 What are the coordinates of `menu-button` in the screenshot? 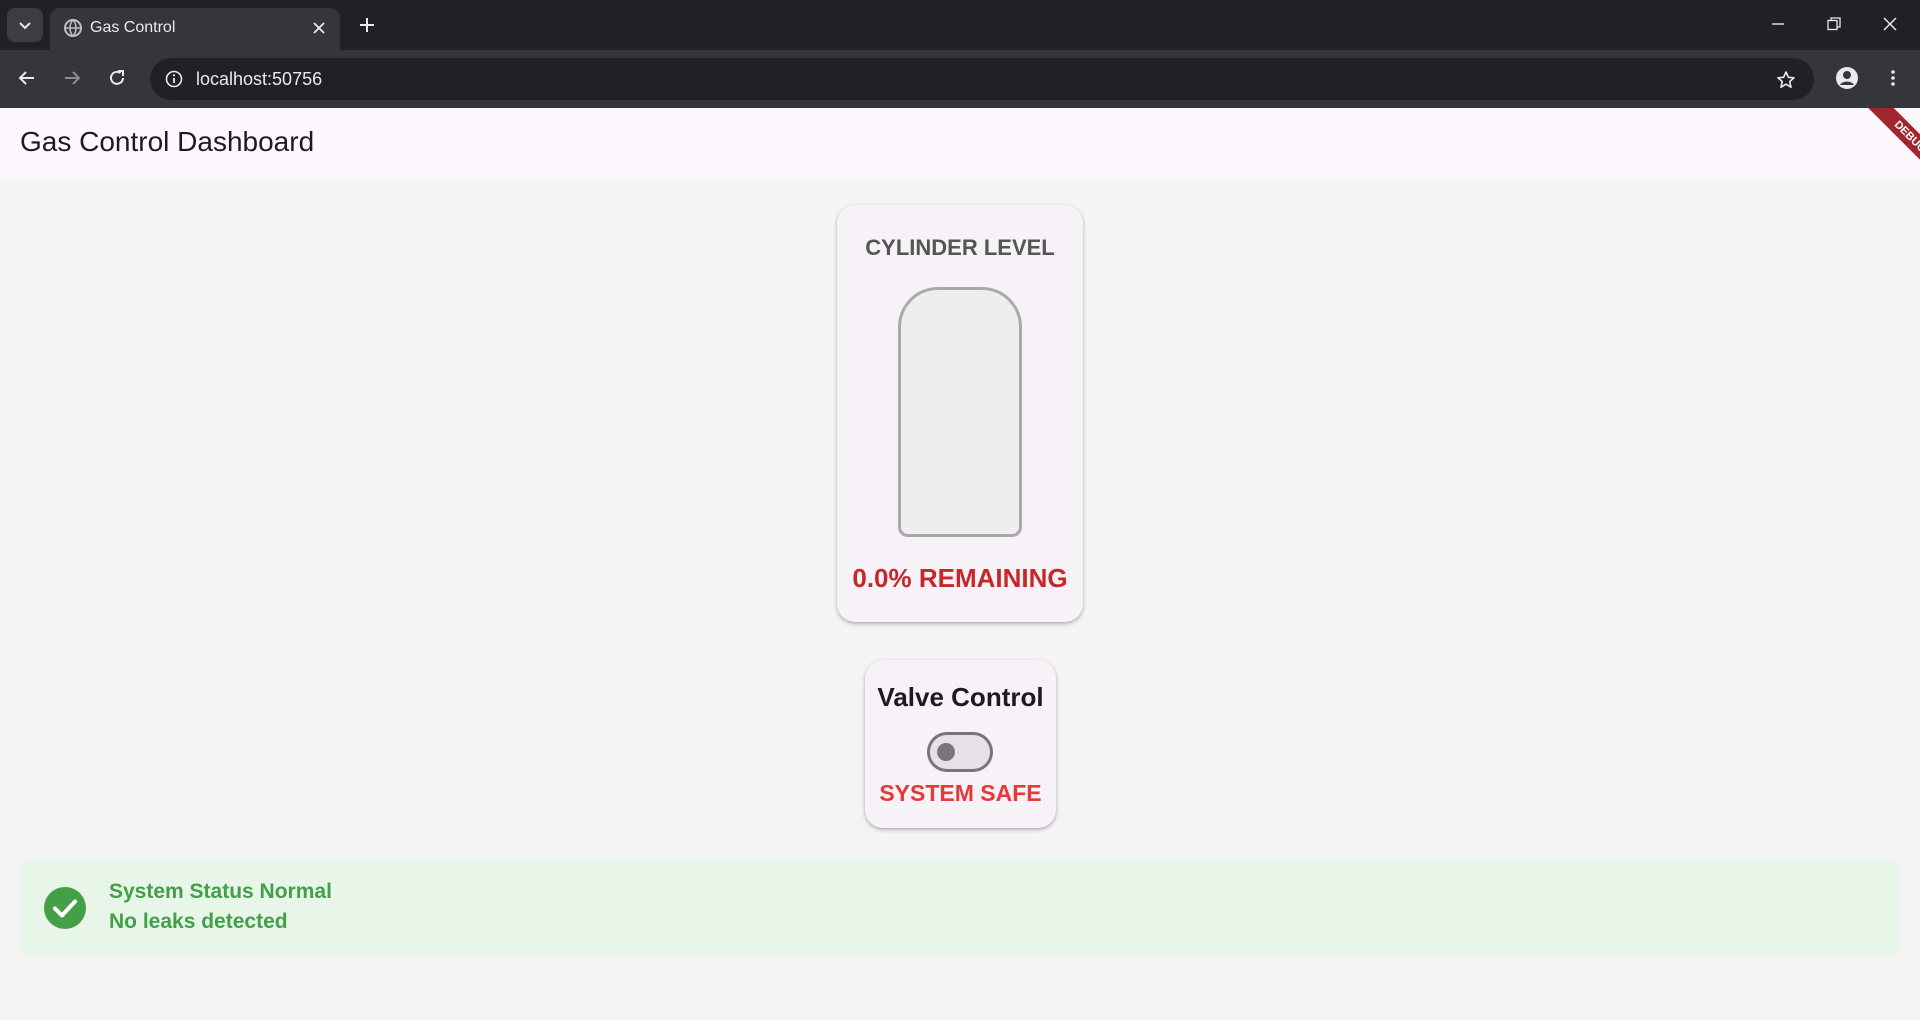 It's located at (1893, 78).